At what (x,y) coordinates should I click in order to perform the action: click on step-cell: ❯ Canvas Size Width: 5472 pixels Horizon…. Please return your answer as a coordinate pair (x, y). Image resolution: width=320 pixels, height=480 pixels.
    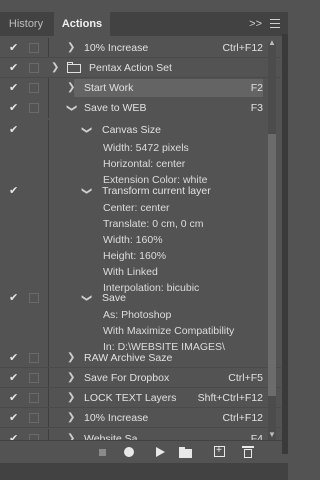
    Looking at the image, I should click on (164, 155).